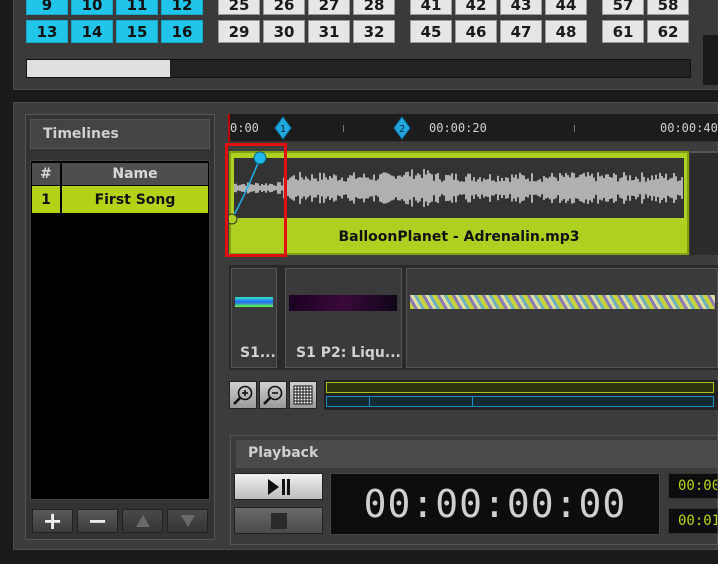 Image resolution: width=718 pixels, height=564 pixels. I want to click on cue-button: 27, so click(329, 7).